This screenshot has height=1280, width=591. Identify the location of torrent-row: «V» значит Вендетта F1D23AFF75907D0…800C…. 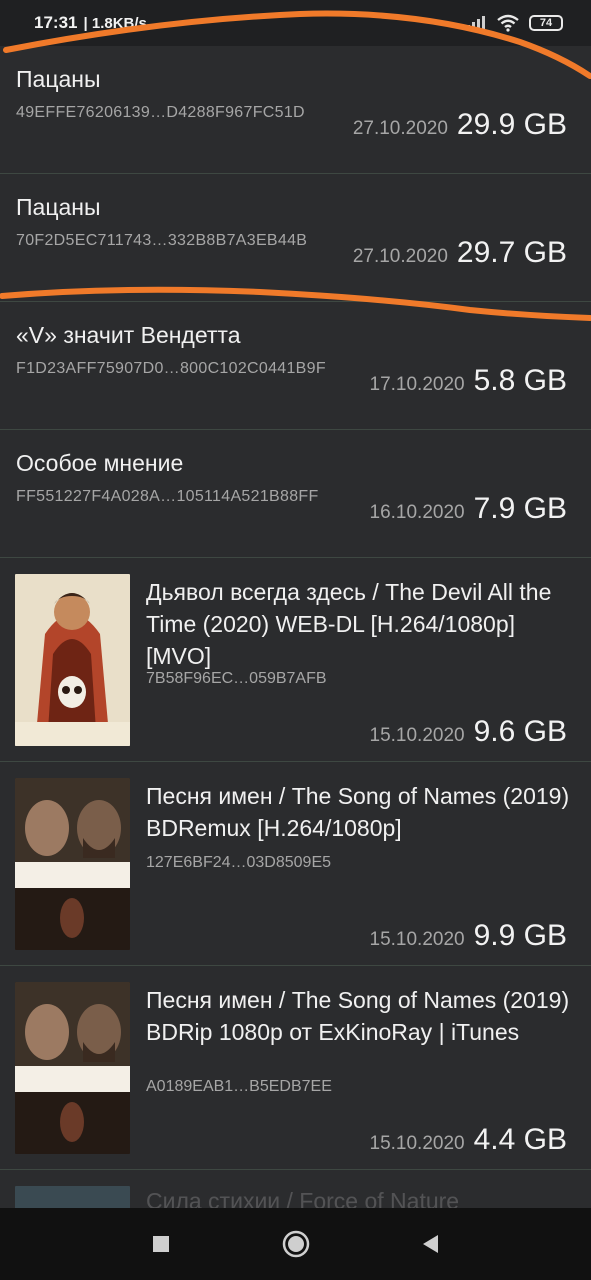
(295, 366).